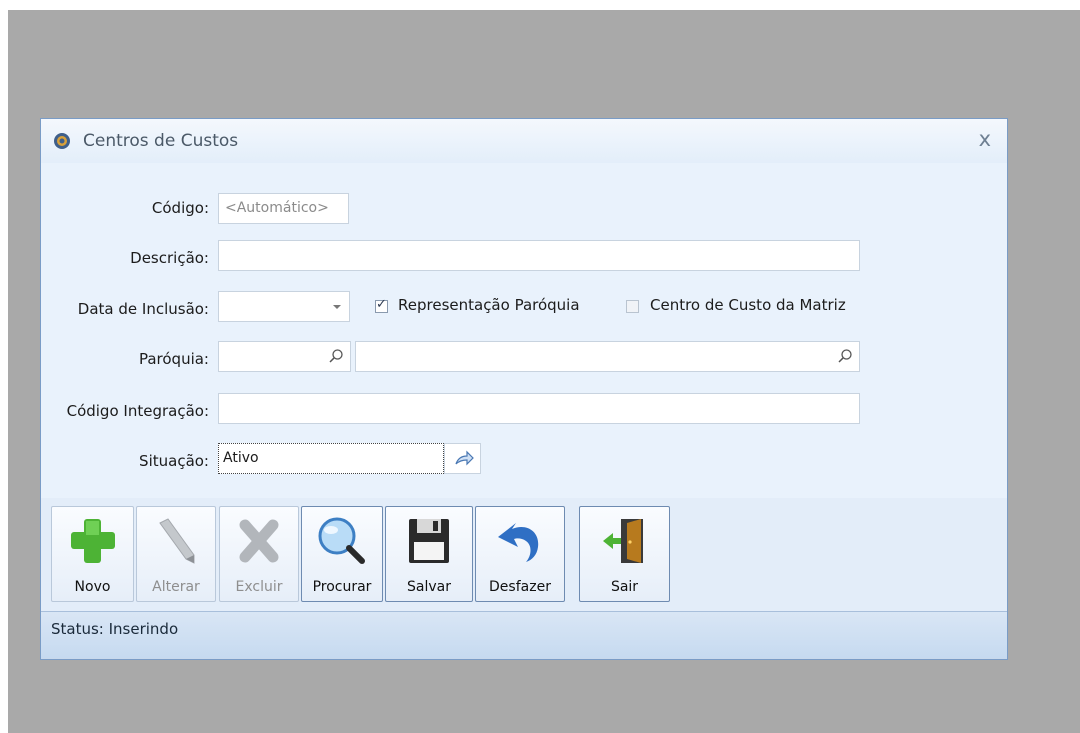  What do you see at coordinates (622, 541) in the screenshot?
I see `exit-door-icon` at bounding box center [622, 541].